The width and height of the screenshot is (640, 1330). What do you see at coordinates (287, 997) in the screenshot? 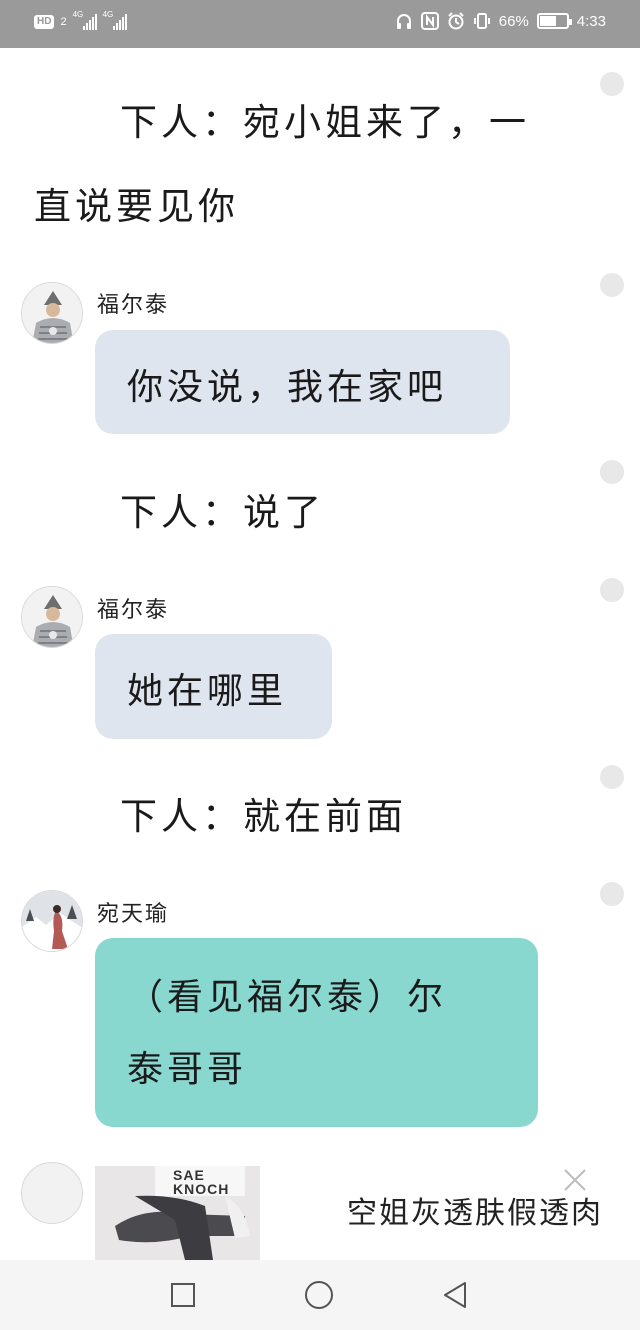
I see `message-text-line: （看见福尔泰）尔` at bounding box center [287, 997].